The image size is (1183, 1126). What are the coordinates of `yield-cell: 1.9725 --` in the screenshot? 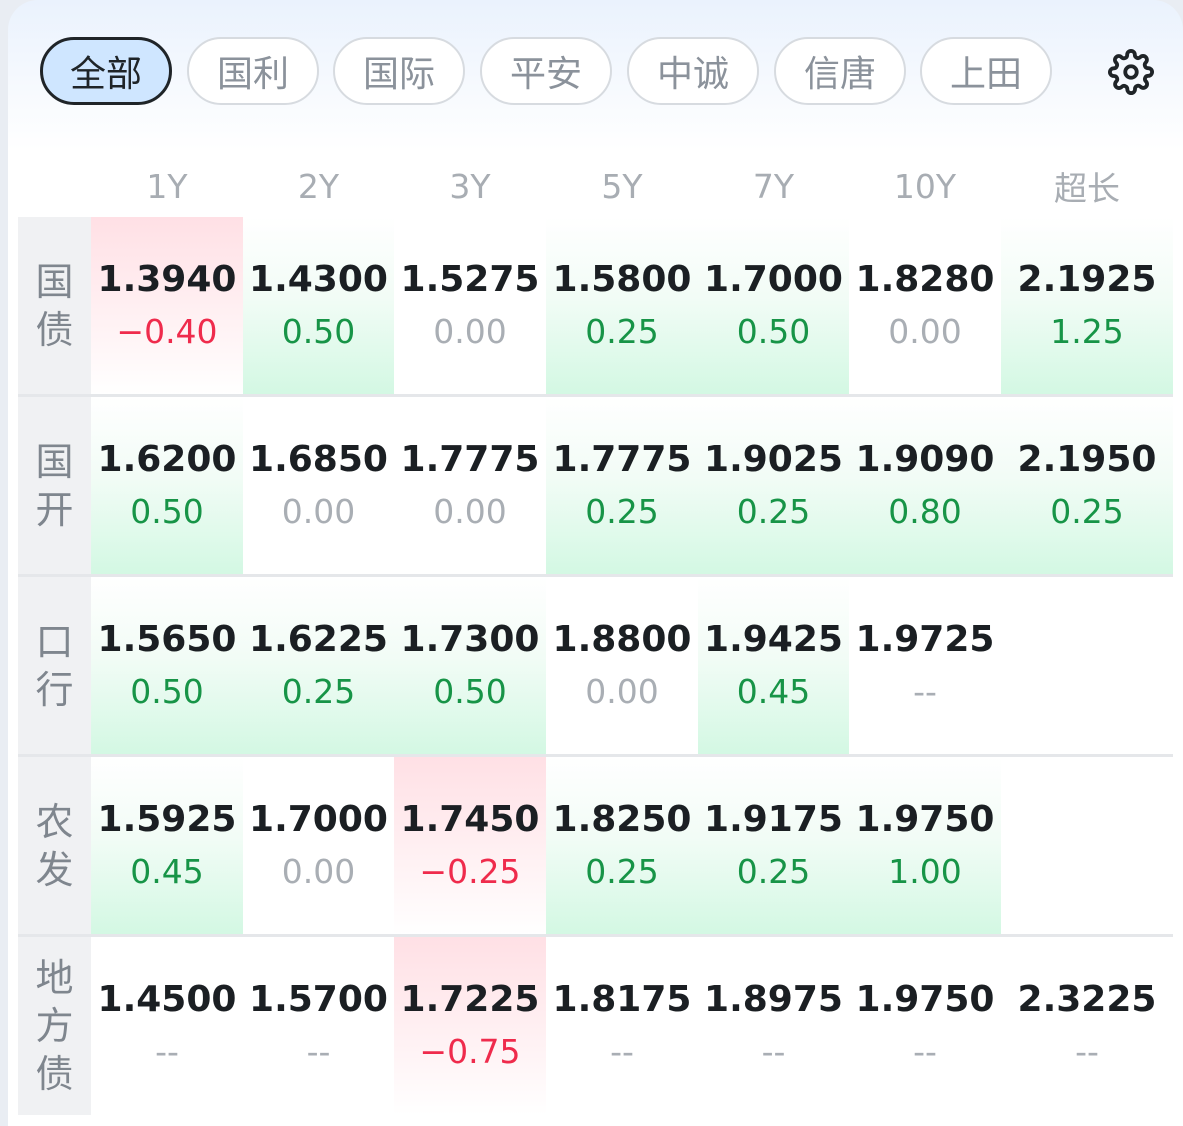 It's located at (925, 666).